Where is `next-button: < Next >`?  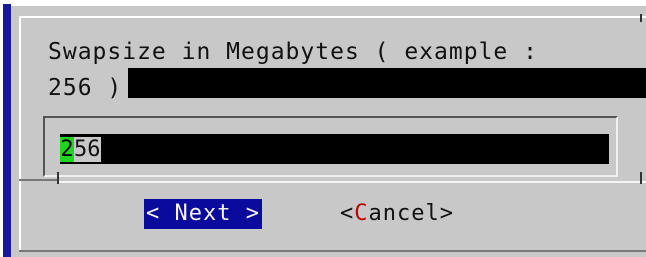
next-button: < Next > is located at coordinates (203, 214).